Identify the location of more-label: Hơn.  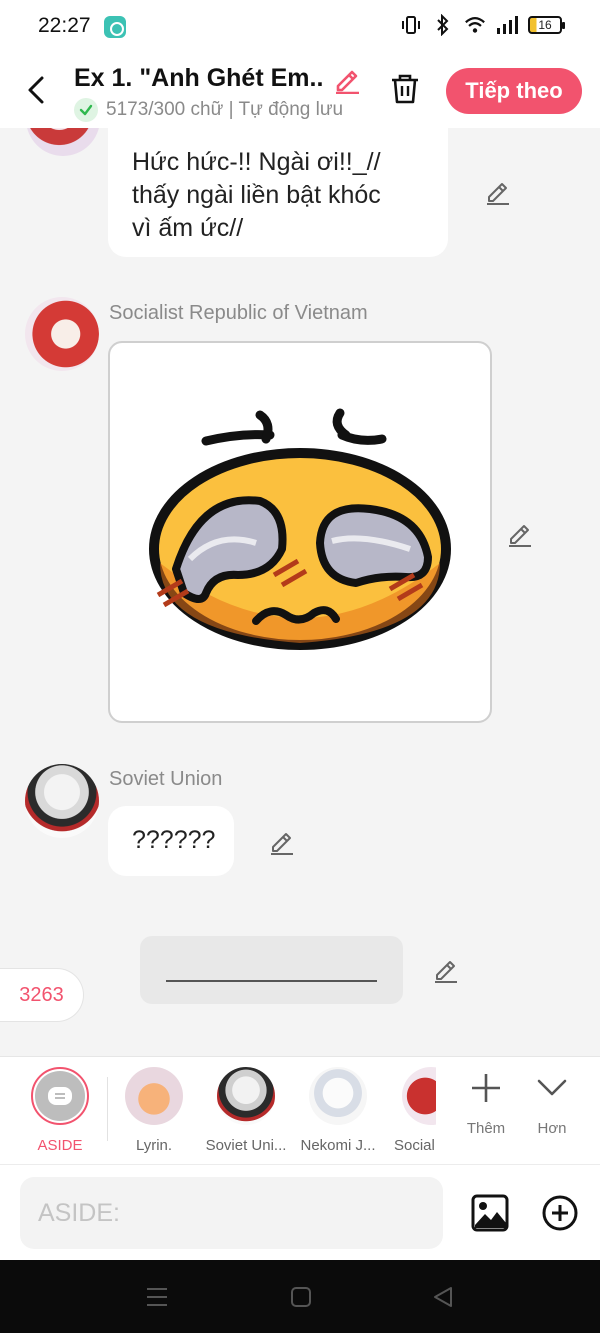
(552, 1128).